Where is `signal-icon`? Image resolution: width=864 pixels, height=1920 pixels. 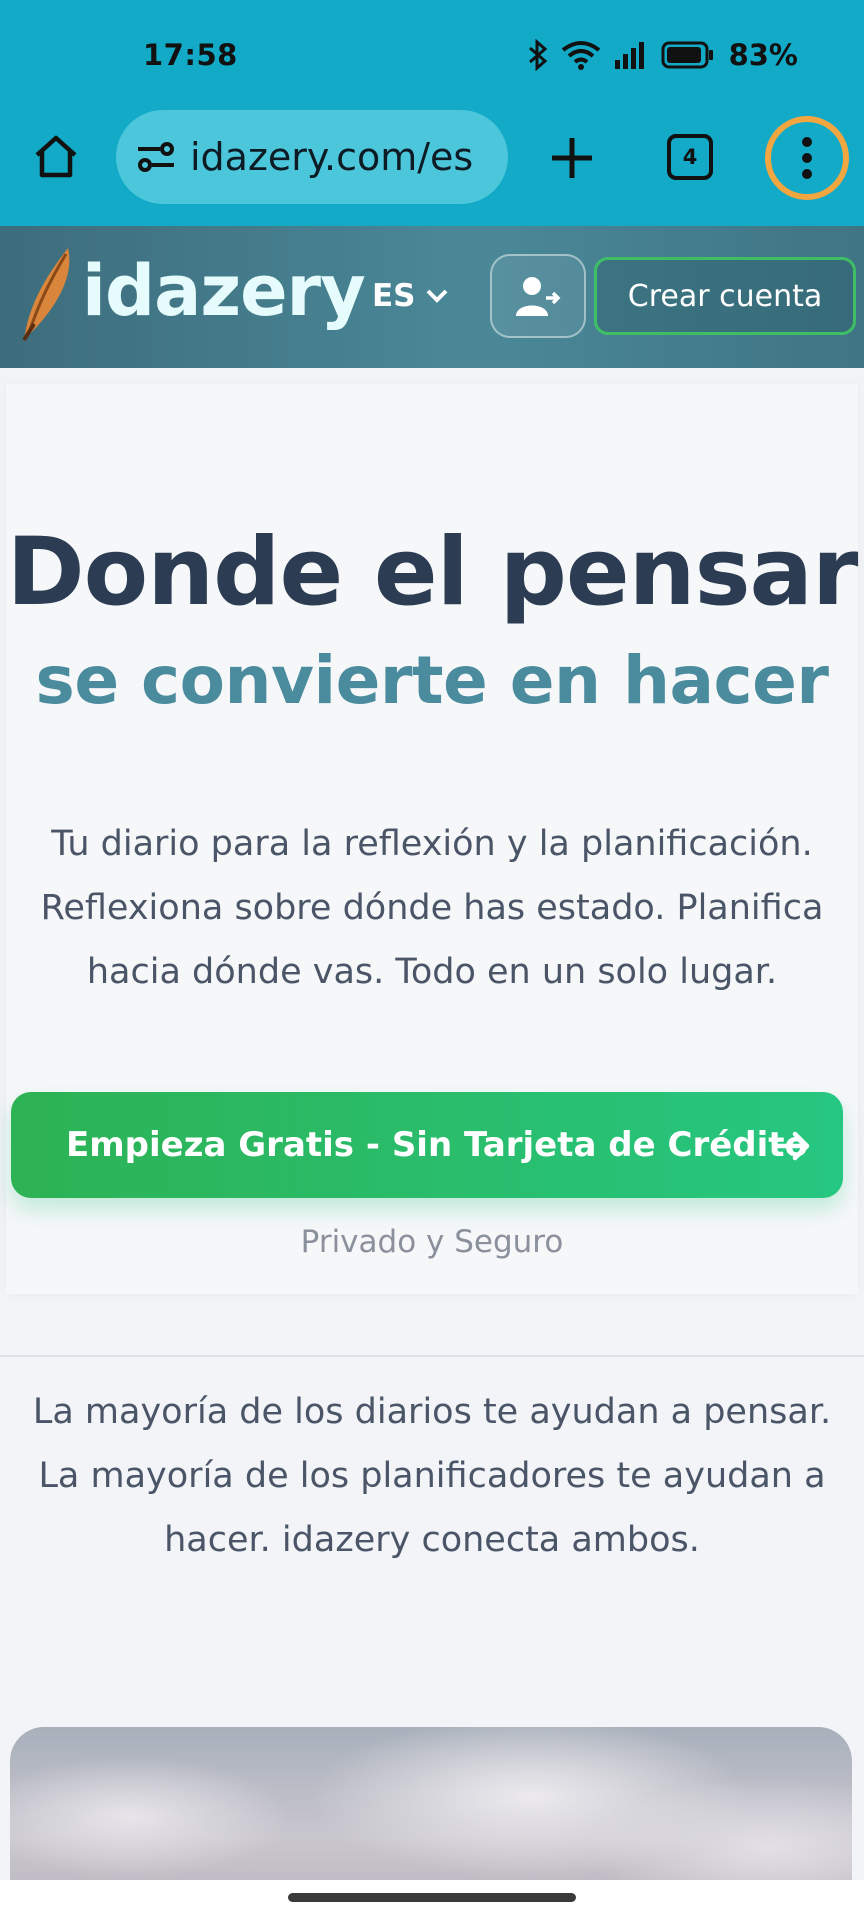 signal-icon is located at coordinates (629, 55).